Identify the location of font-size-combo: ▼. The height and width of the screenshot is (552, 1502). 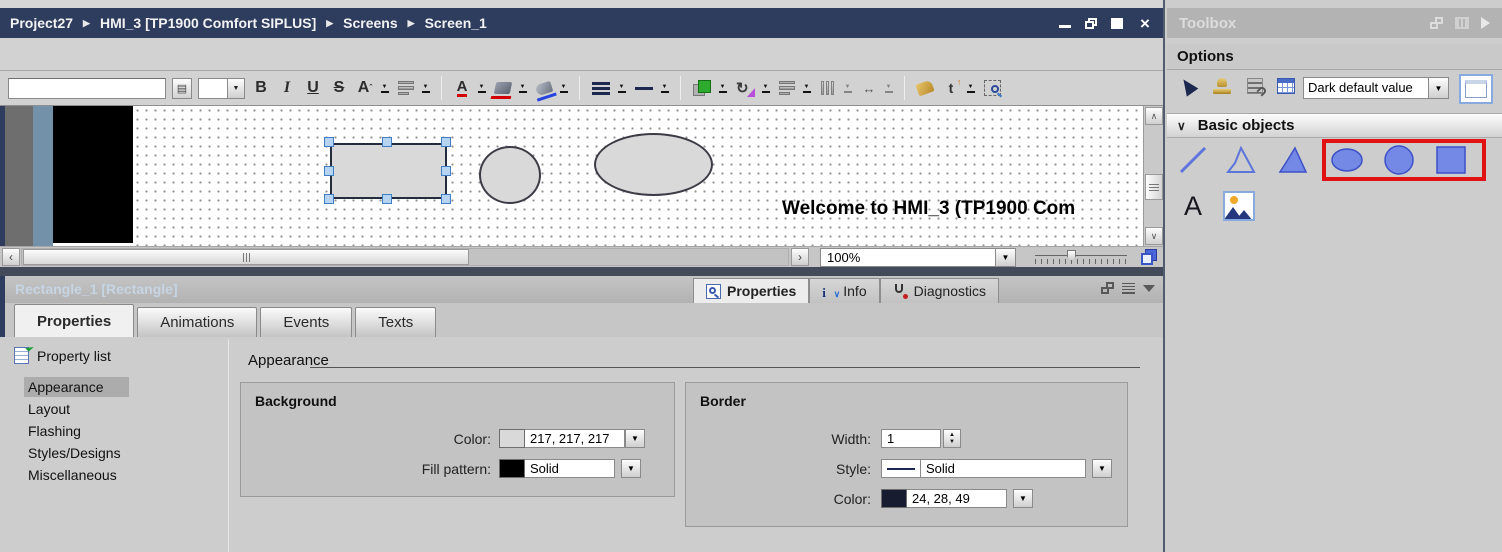
(221, 88).